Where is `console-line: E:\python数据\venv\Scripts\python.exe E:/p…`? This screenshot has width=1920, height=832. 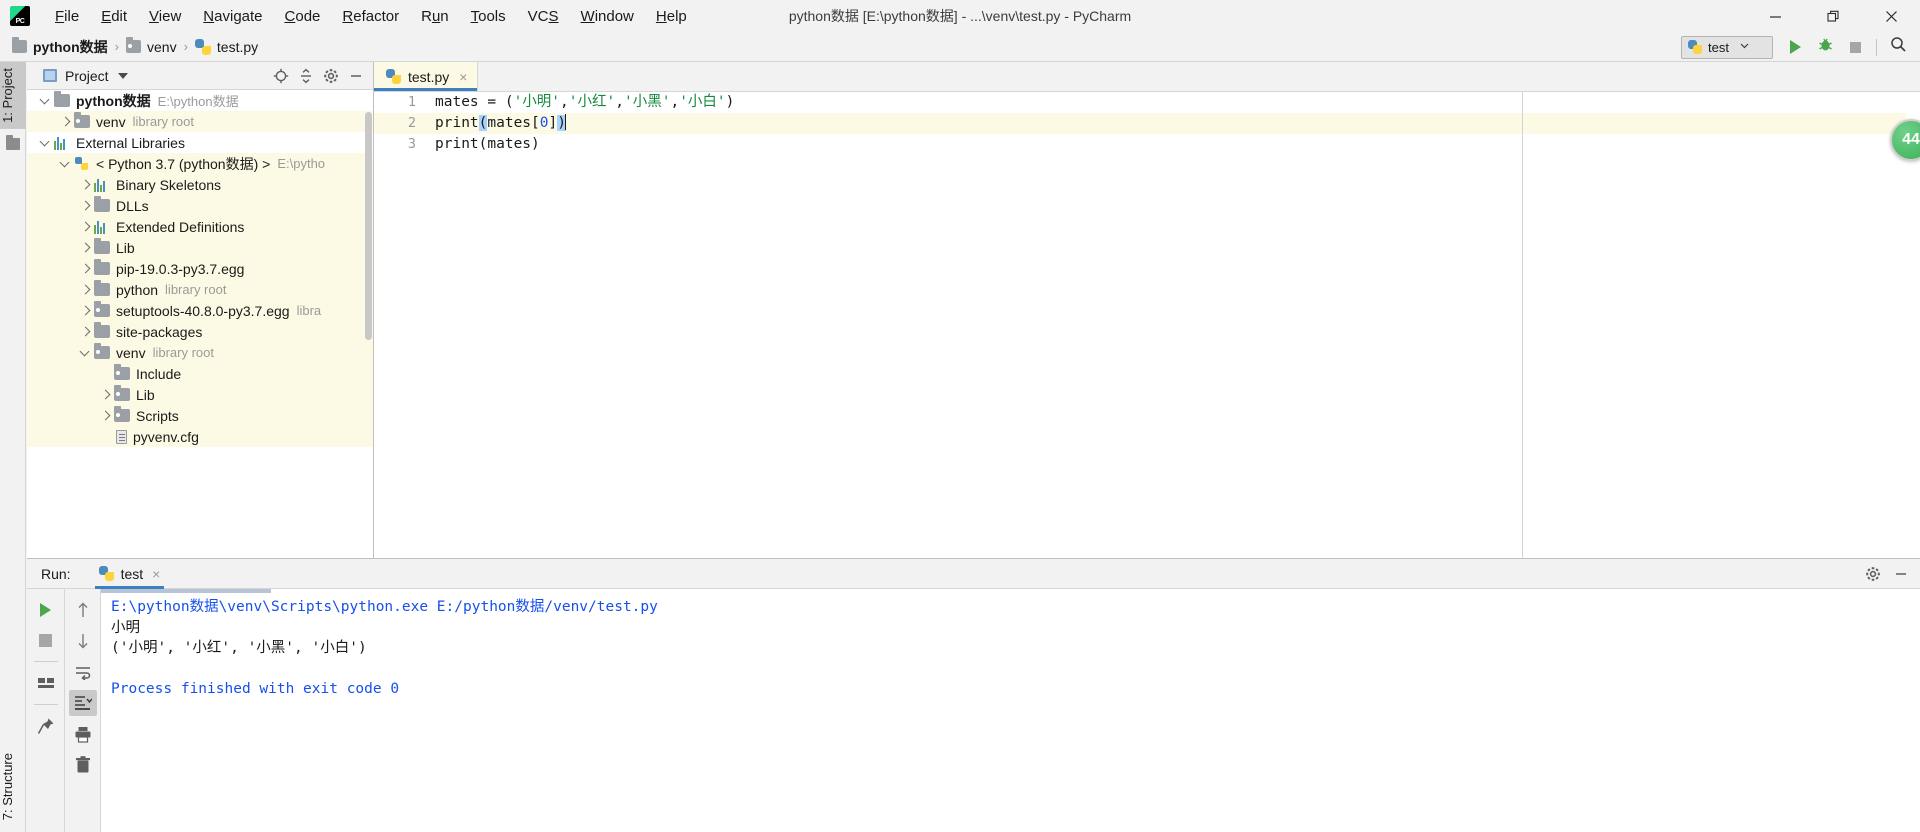 console-line: E:\python数据\venv\Scripts\python.exe E:/p… is located at coordinates (384, 607).